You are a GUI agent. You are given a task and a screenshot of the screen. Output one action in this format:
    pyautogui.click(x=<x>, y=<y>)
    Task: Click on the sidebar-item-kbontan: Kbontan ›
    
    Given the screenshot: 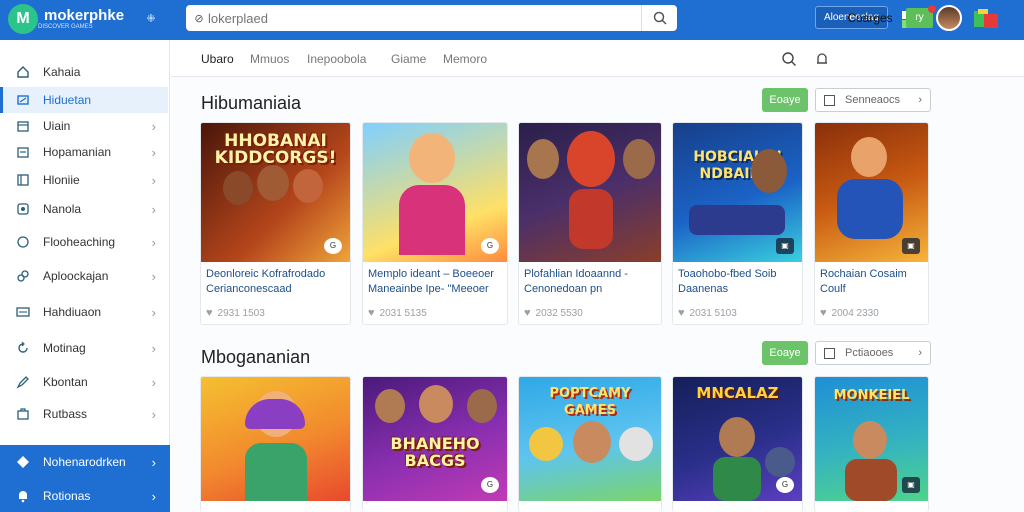 What is the action you would take?
    pyautogui.click(x=84, y=382)
    